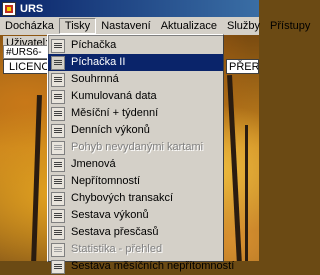  I want to click on menu-item-statistika-prehled: Statistika - přehled, so click(135, 249).